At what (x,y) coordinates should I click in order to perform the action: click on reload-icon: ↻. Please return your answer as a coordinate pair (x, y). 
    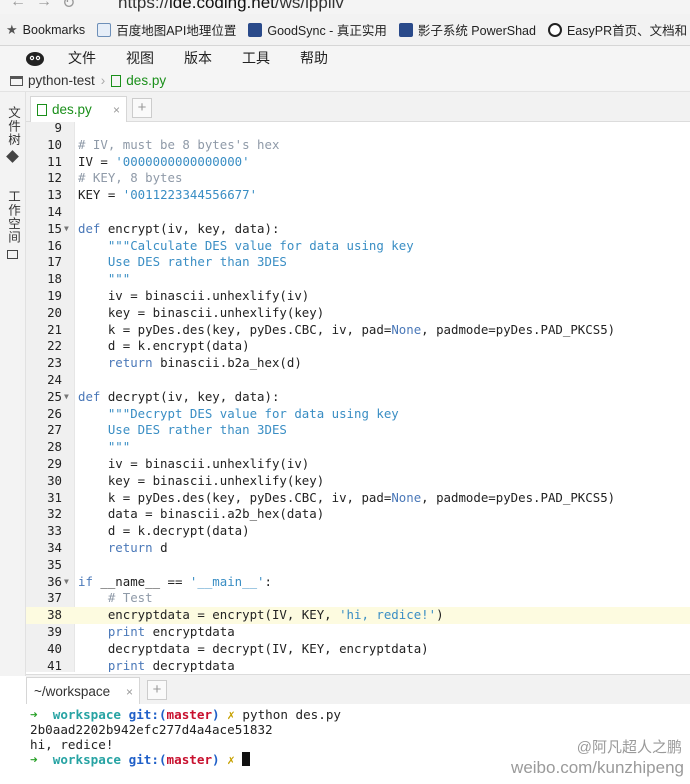
    Looking at the image, I should click on (68, 6).